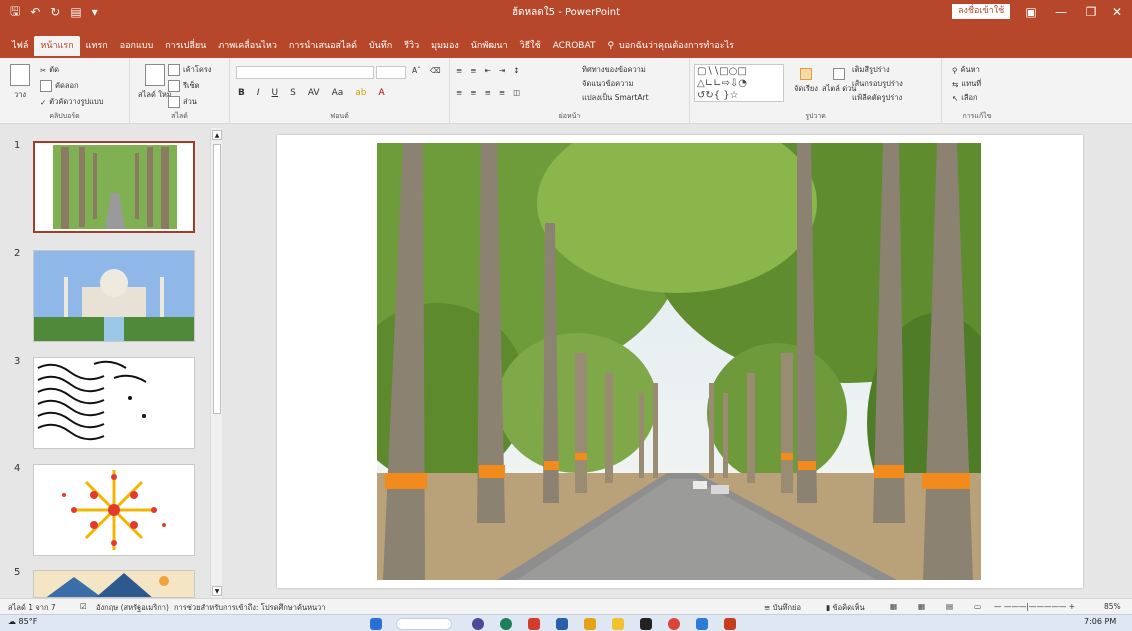 Image resolution: width=1132 pixels, height=631 pixels. Describe the element at coordinates (57, 46) in the screenshot. I see `tab-home: หน้าแรก` at that location.